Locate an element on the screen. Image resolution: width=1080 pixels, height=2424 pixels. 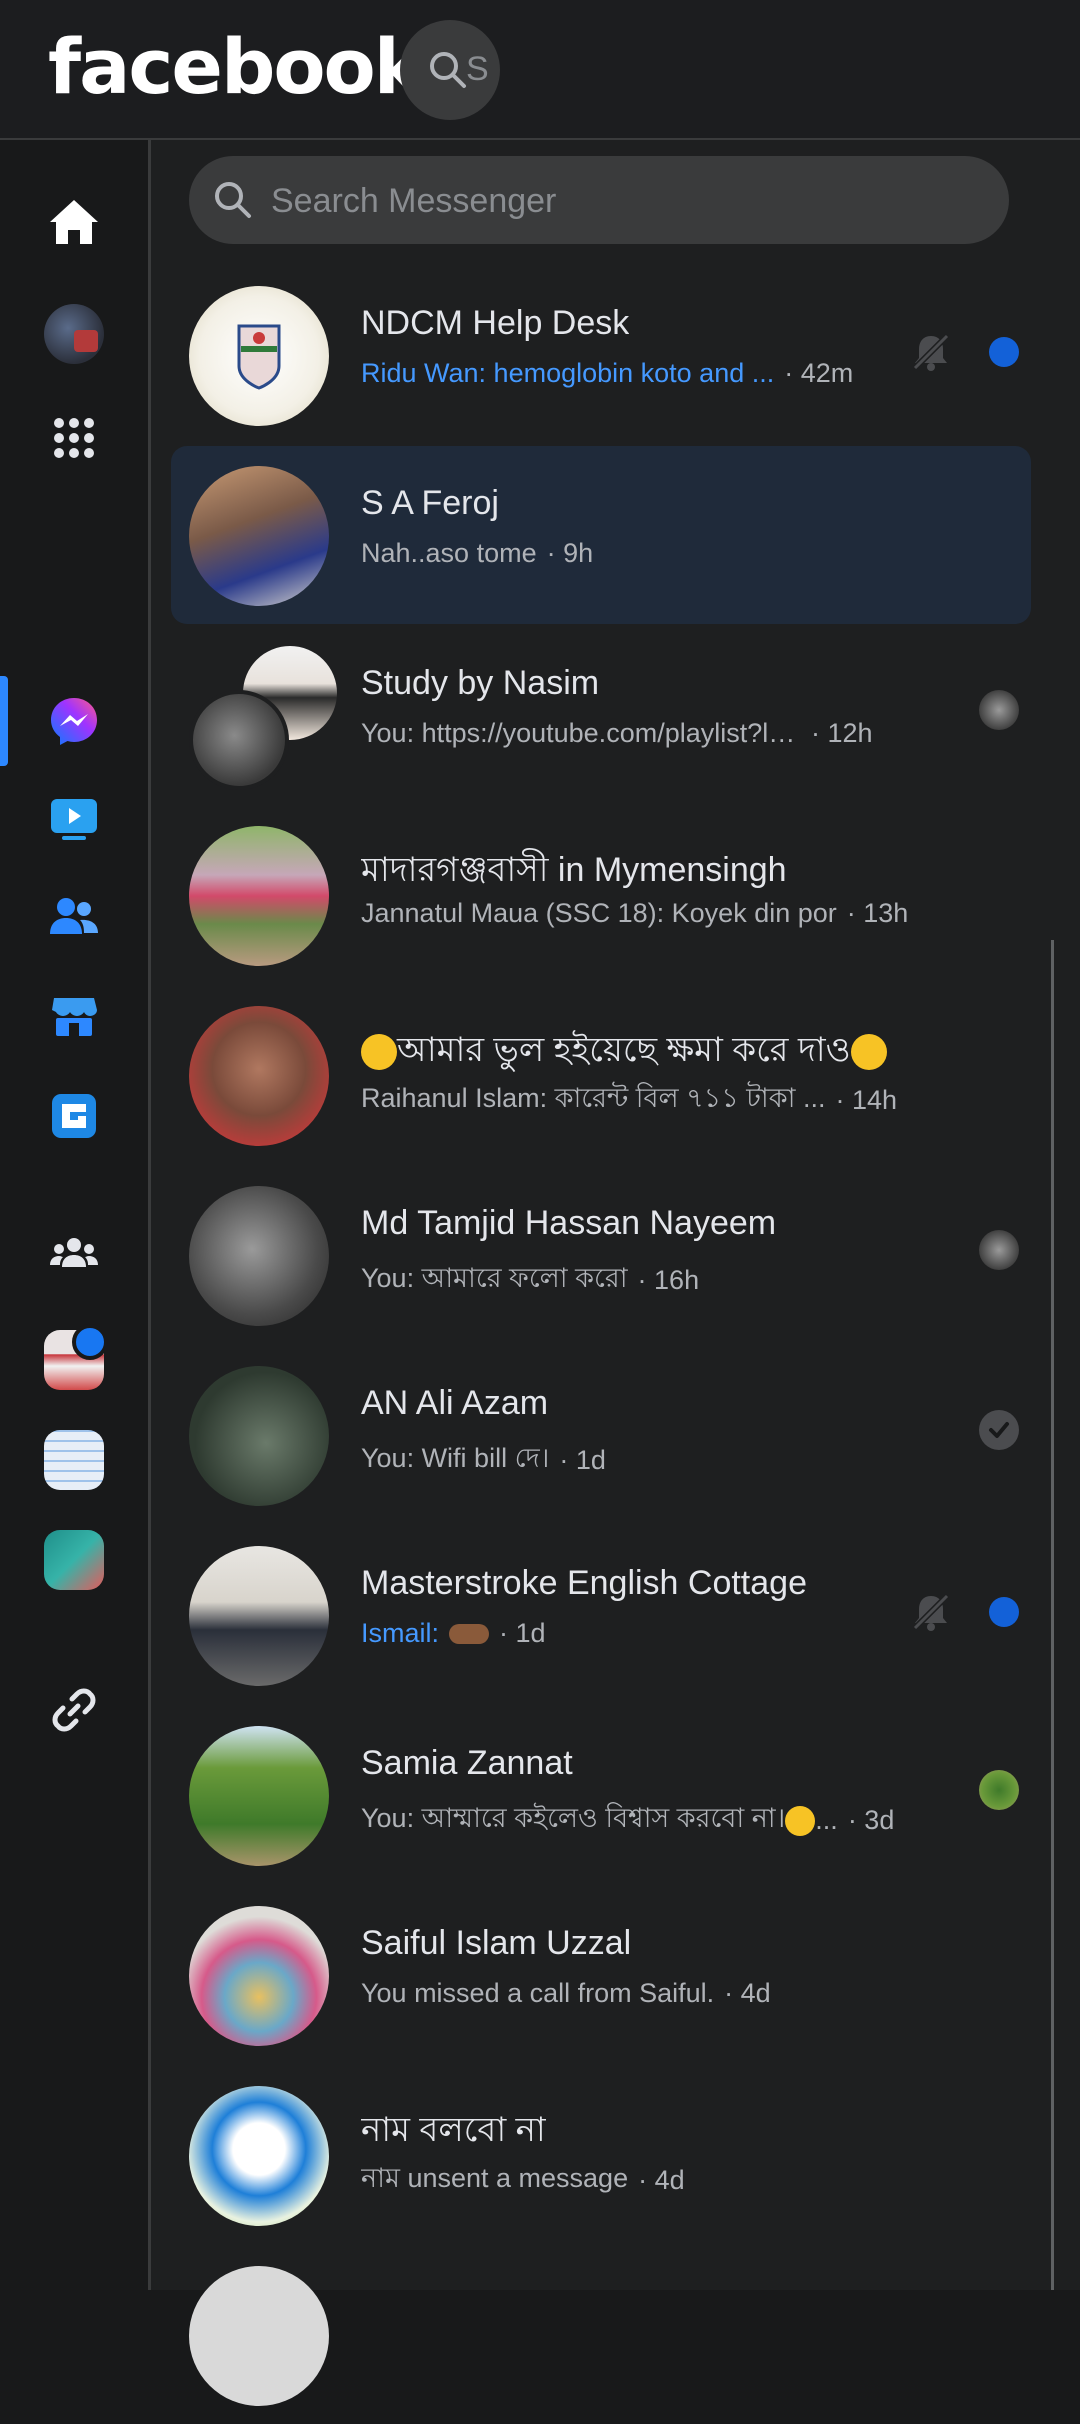
sidebar-item-groups is located at coordinates (74, 1253).